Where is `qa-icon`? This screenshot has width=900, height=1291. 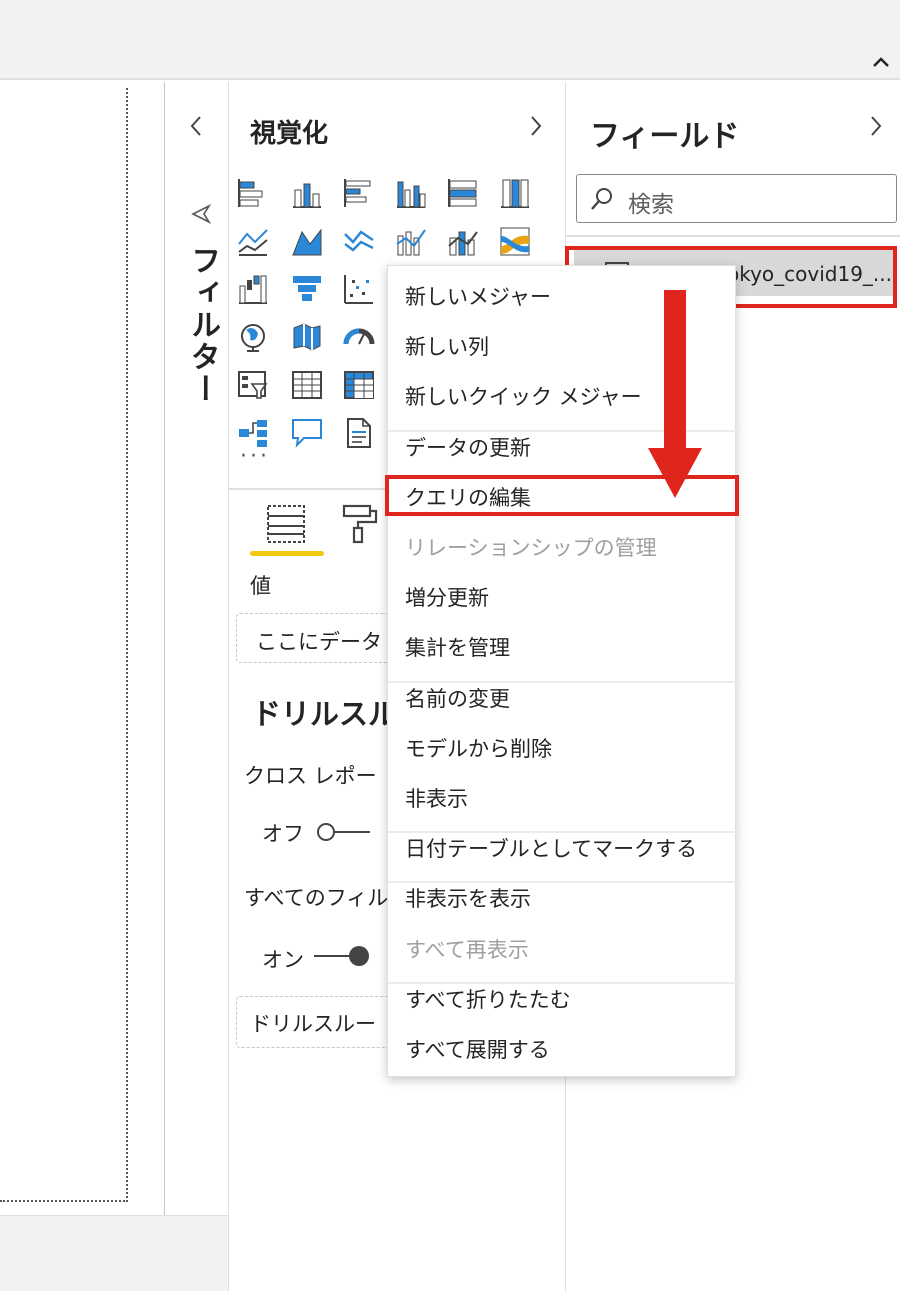 qa-icon is located at coordinates (307, 433).